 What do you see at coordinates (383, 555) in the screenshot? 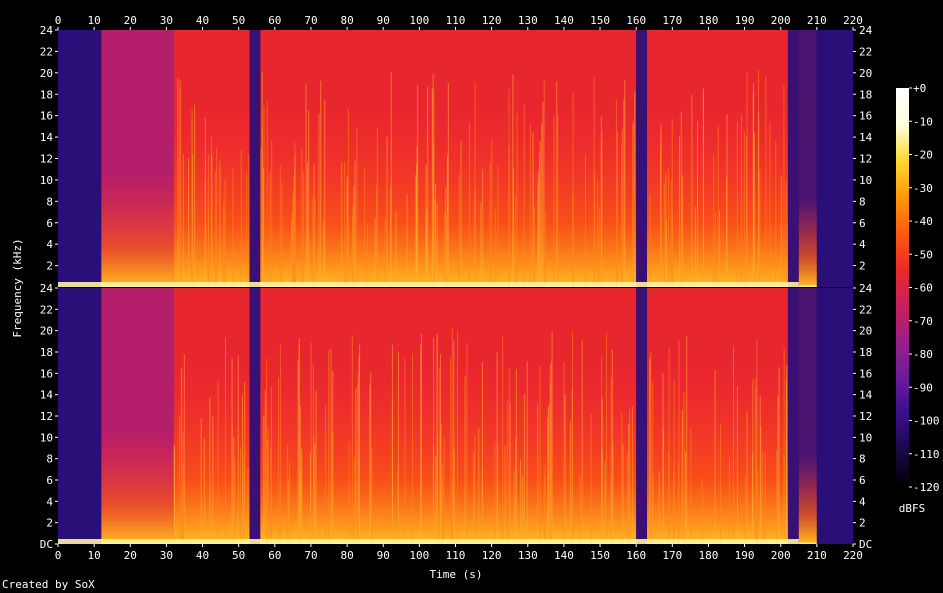
I see `x-tick-label: 90` at bounding box center [383, 555].